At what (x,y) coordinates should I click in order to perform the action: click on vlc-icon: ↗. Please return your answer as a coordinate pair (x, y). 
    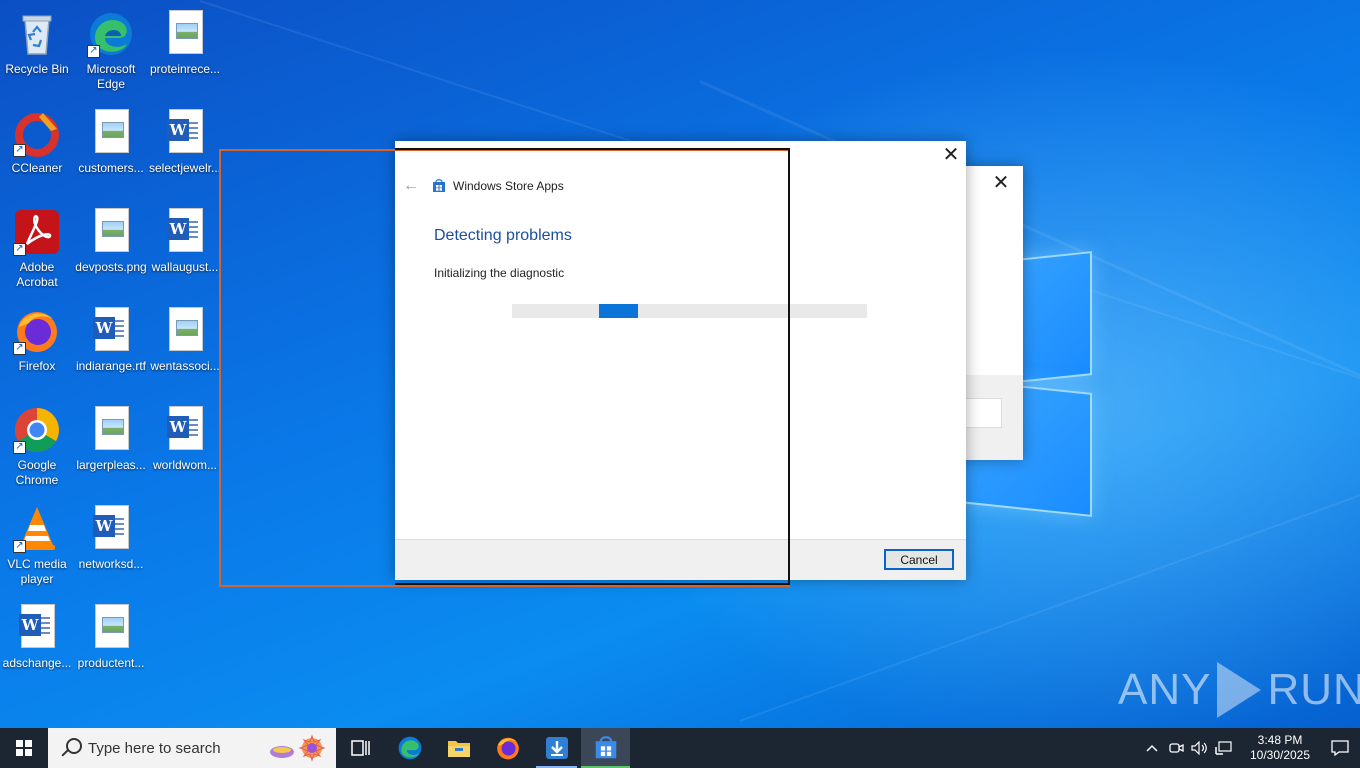
    Looking at the image, I should click on (37, 529).